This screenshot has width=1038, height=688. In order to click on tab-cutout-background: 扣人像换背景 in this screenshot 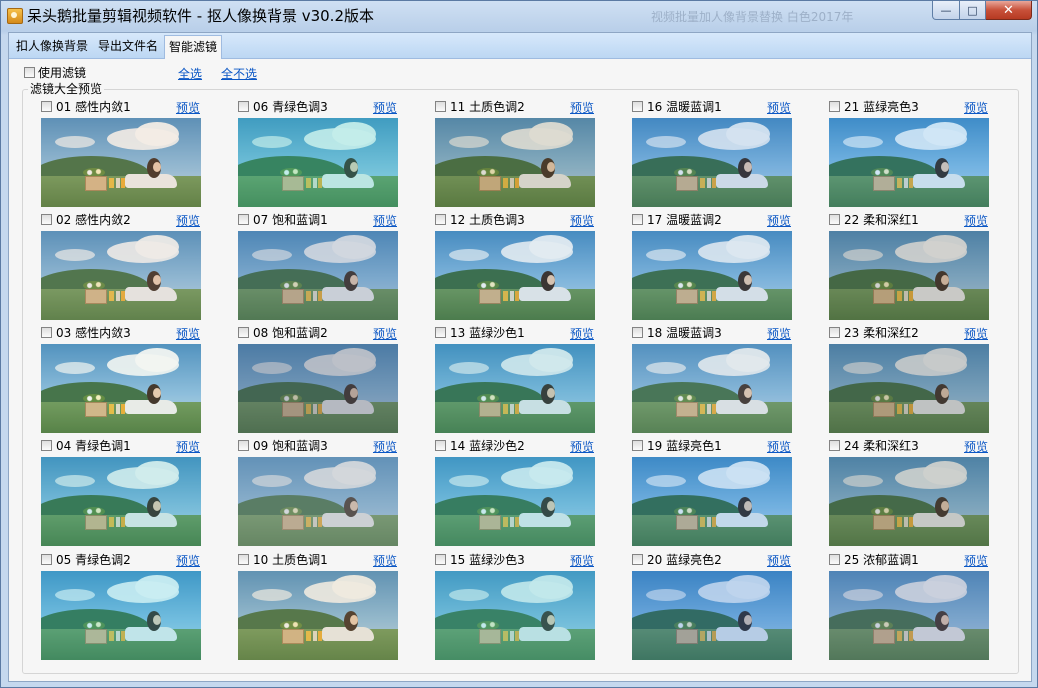, I will do `click(52, 46)`.